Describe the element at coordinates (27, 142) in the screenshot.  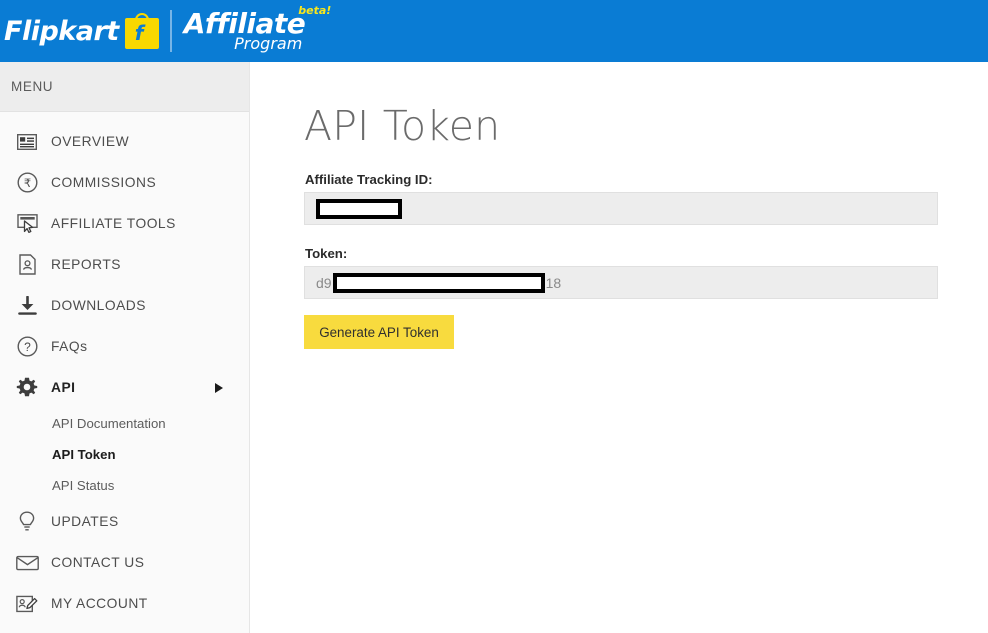
I see `overview-icon` at that location.